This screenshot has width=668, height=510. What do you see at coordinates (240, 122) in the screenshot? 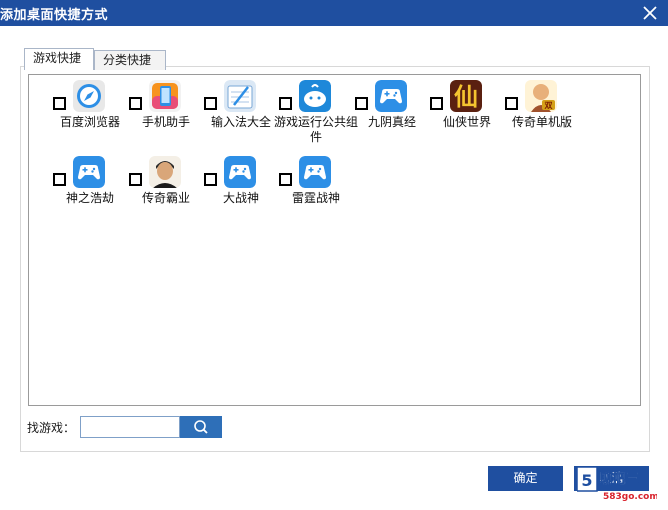
I see `game-label: 输入法大全` at bounding box center [240, 122].